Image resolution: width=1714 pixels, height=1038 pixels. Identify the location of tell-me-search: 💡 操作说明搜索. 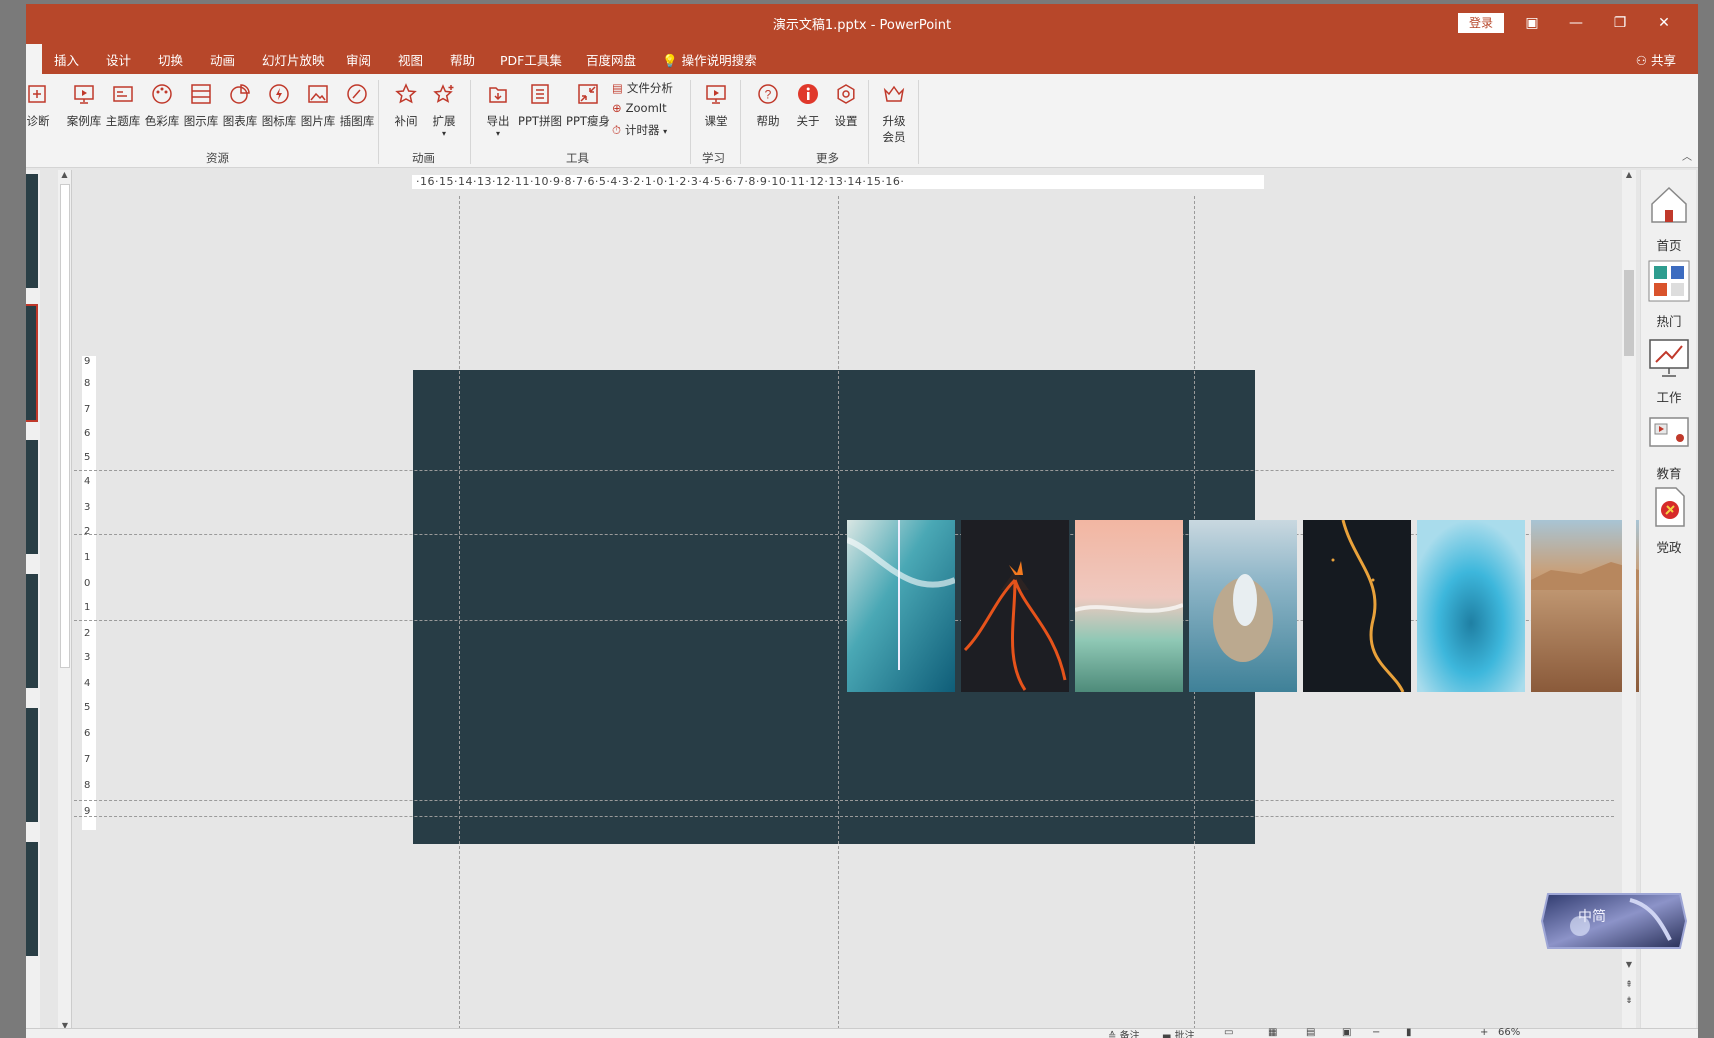
(709, 59).